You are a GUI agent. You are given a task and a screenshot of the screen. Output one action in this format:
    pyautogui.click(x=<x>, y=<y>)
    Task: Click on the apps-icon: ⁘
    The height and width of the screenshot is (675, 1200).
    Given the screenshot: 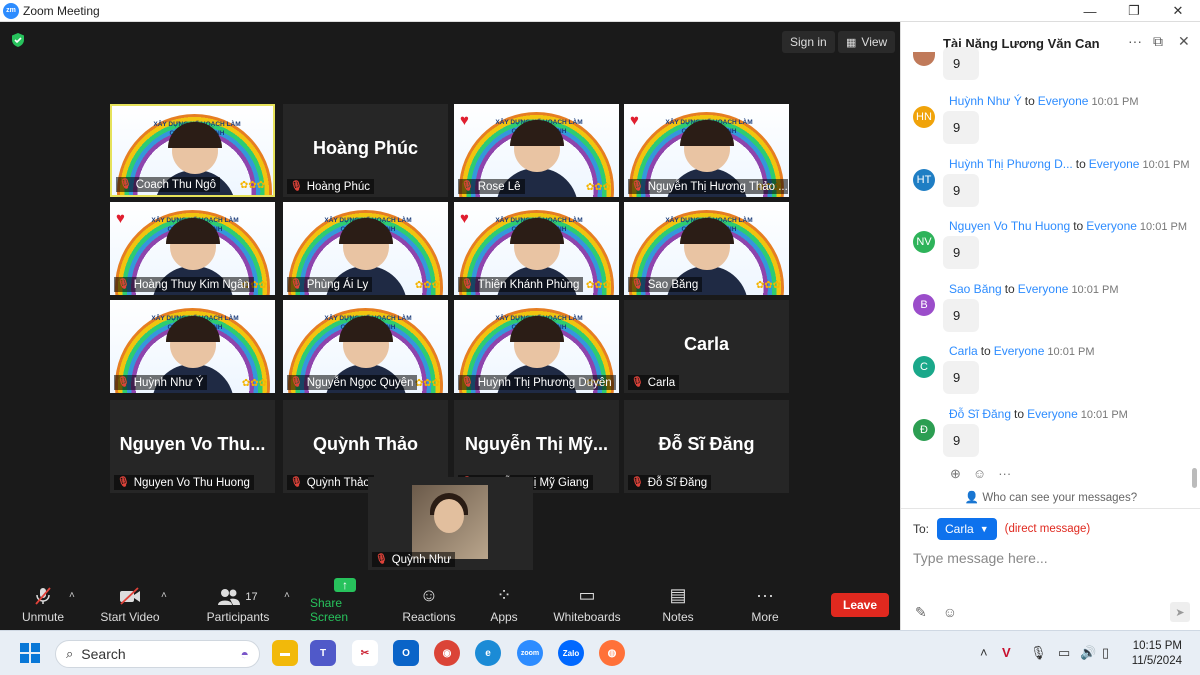 What is the action you would take?
    pyautogui.click(x=504, y=595)
    